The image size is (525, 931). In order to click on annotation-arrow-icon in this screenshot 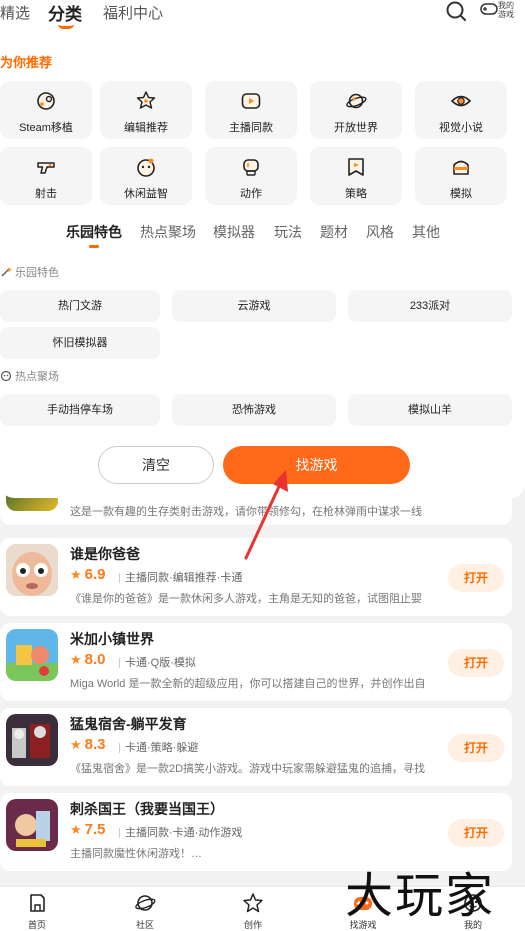, I will do `click(266, 515)`.